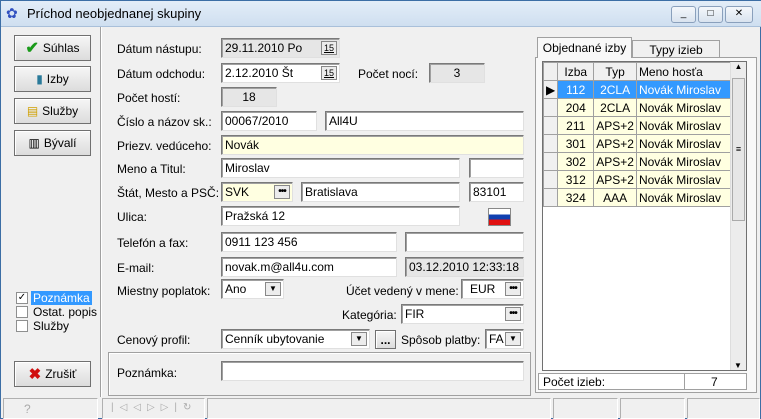 The height and width of the screenshot is (419, 761). What do you see at coordinates (252, 289) in the screenshot?
I see `fee-select: Ano ▼` at bounding box center [252, 289].